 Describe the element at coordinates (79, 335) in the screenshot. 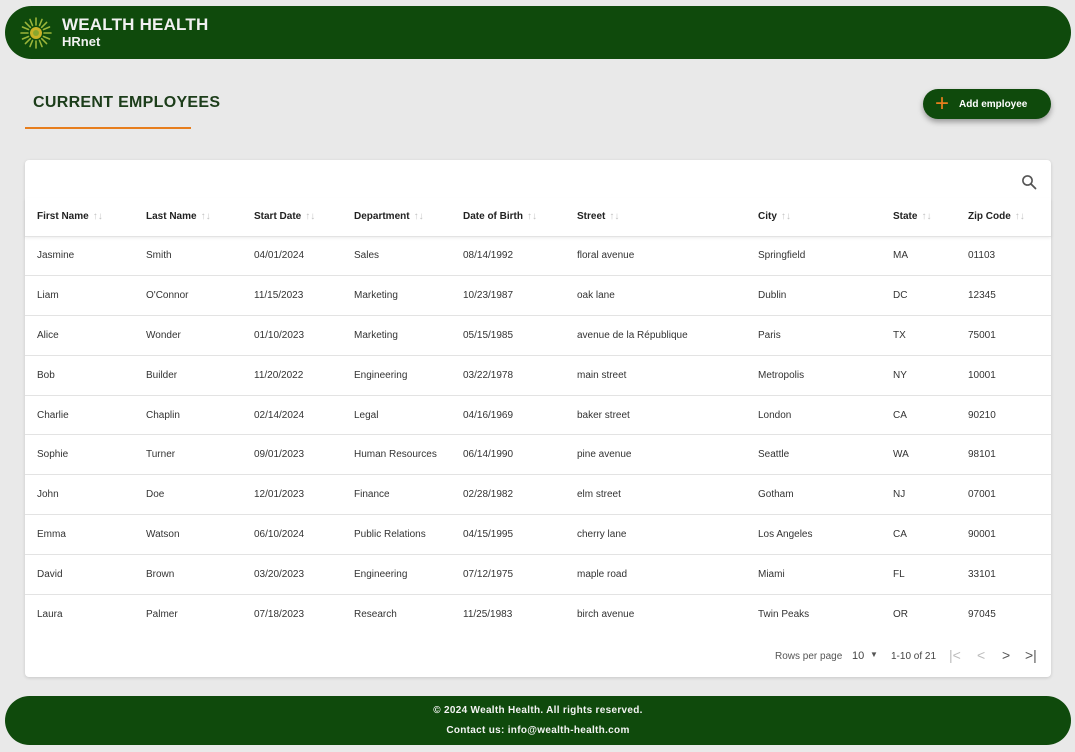

I see `table-cell: Alice` at that location.